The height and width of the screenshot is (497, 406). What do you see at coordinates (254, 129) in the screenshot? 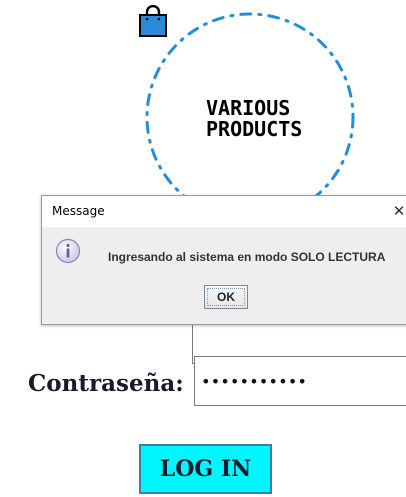
I see `logo-line-2: PRODUCTS` at bounding box center [254, 129].